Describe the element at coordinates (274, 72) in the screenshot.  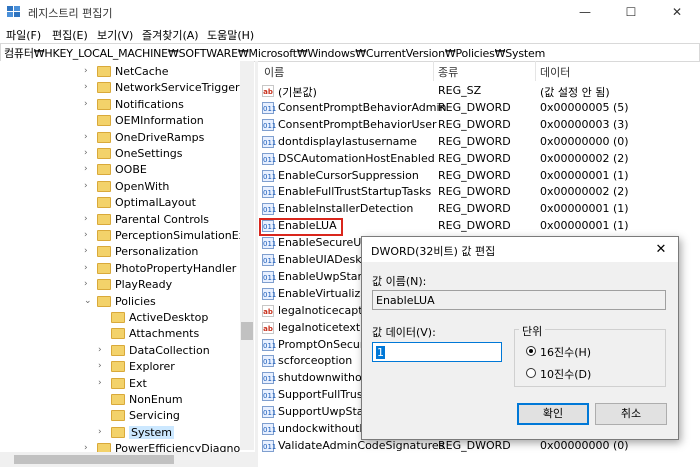
I see `column-name: 이름` at that location.